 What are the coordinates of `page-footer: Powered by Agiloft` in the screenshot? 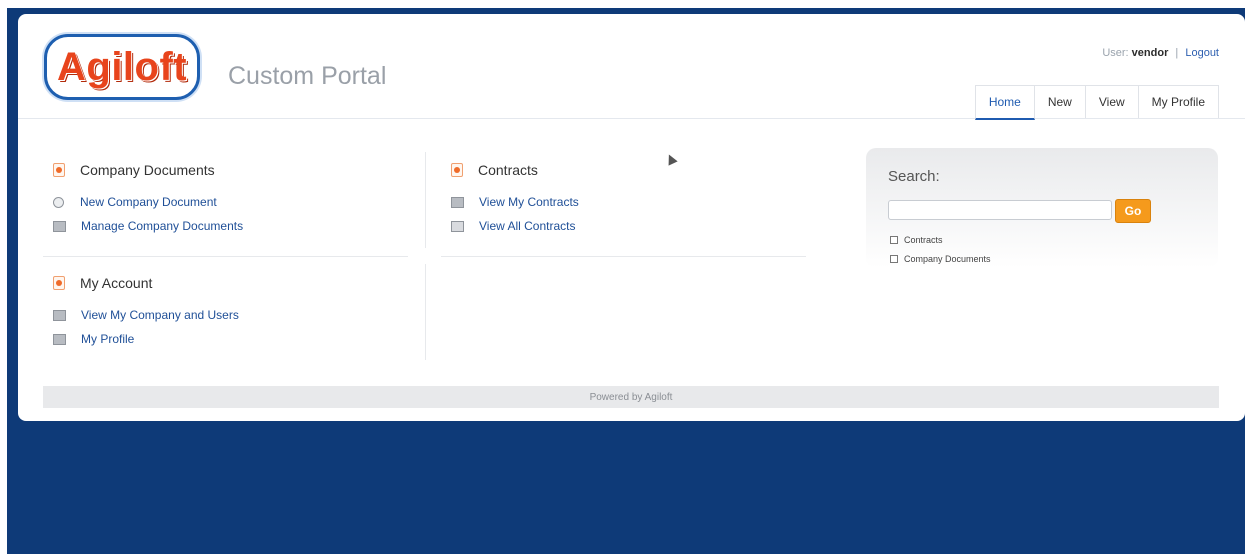 It's located at (631, 397).